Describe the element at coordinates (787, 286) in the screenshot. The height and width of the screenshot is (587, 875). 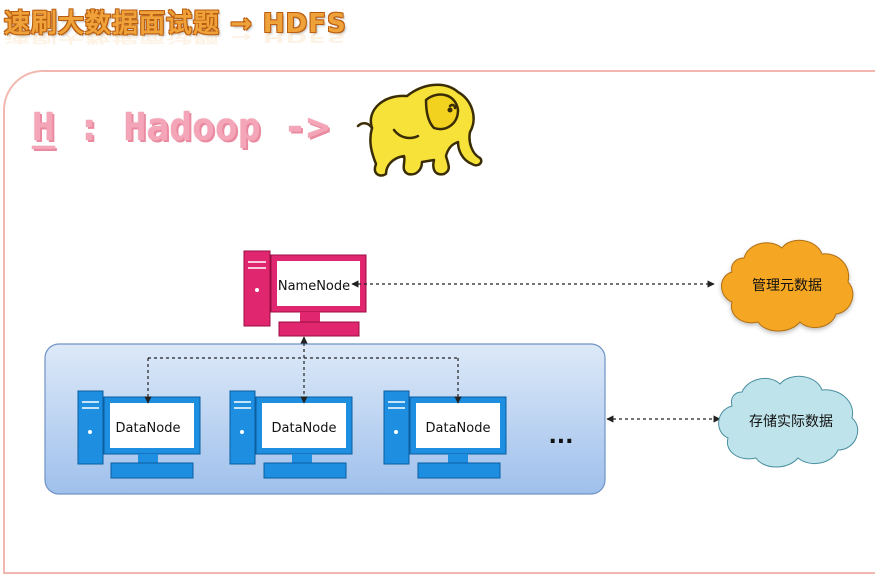
I see `metadata-cloud-label: 管理元数据` at that location.